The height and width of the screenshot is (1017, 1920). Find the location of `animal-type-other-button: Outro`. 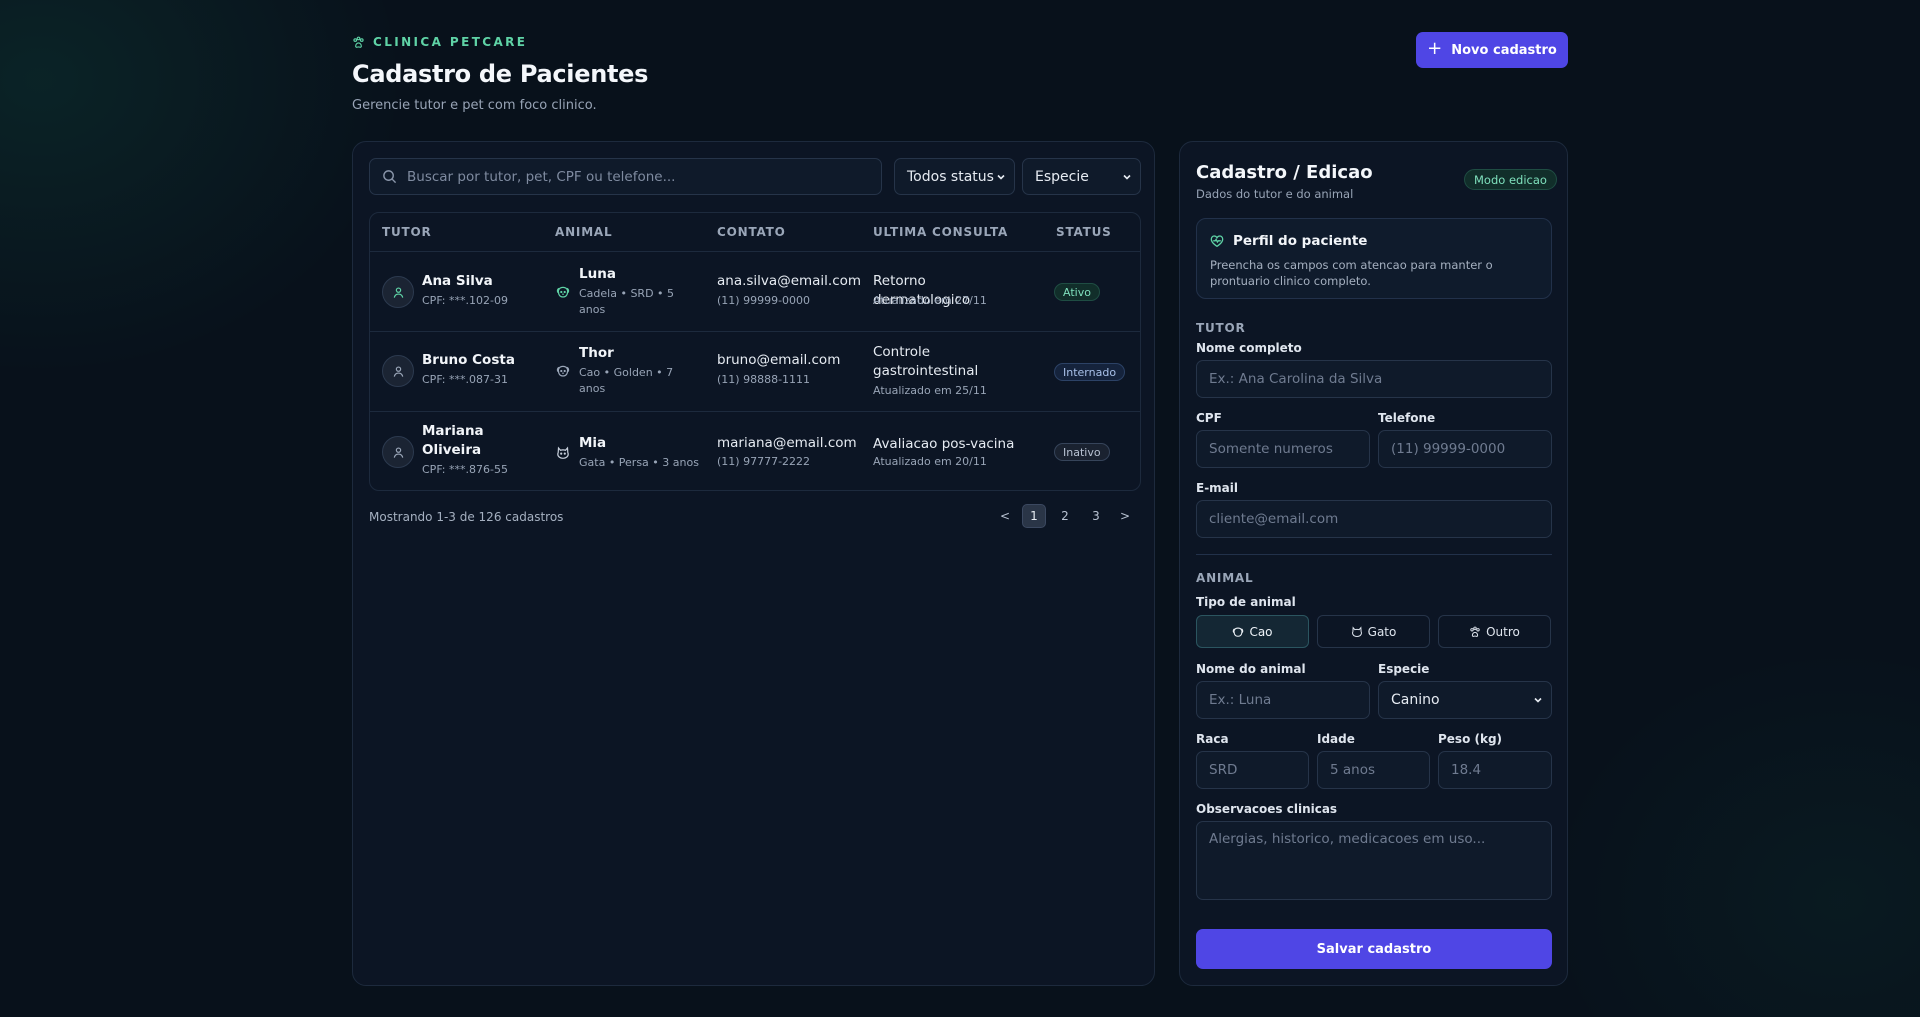

animal-type-other-button: Outro is located at coordinates (1494, 631).